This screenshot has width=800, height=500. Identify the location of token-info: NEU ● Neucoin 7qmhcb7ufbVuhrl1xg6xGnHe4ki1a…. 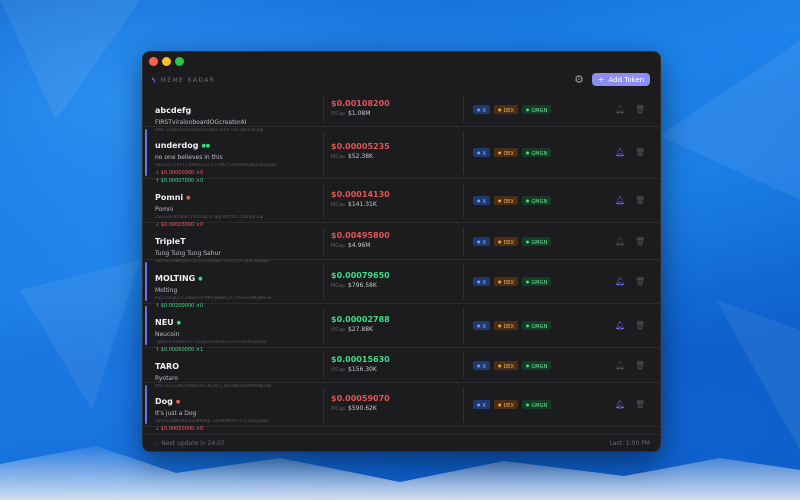
(237, 331).